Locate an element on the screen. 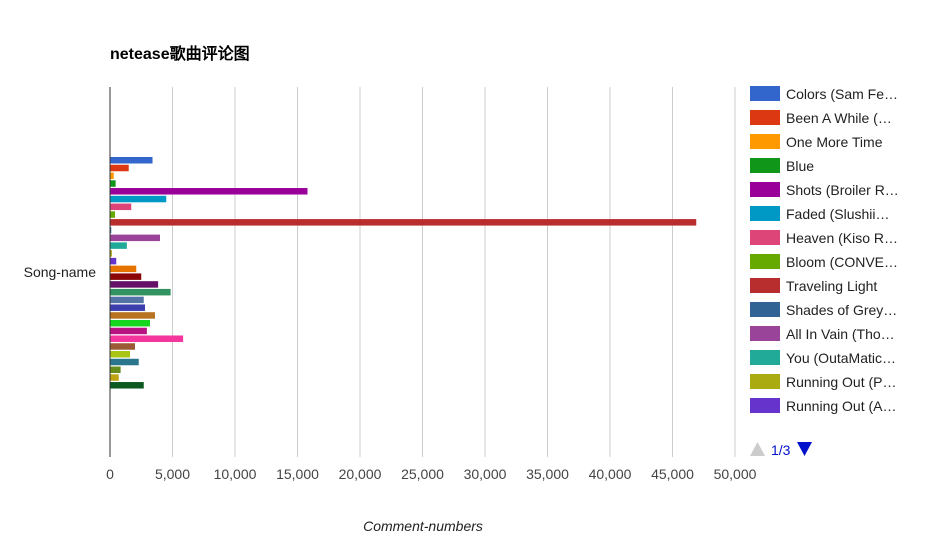  x-tick-label: 35,000 is located at coordinates (547, 474).